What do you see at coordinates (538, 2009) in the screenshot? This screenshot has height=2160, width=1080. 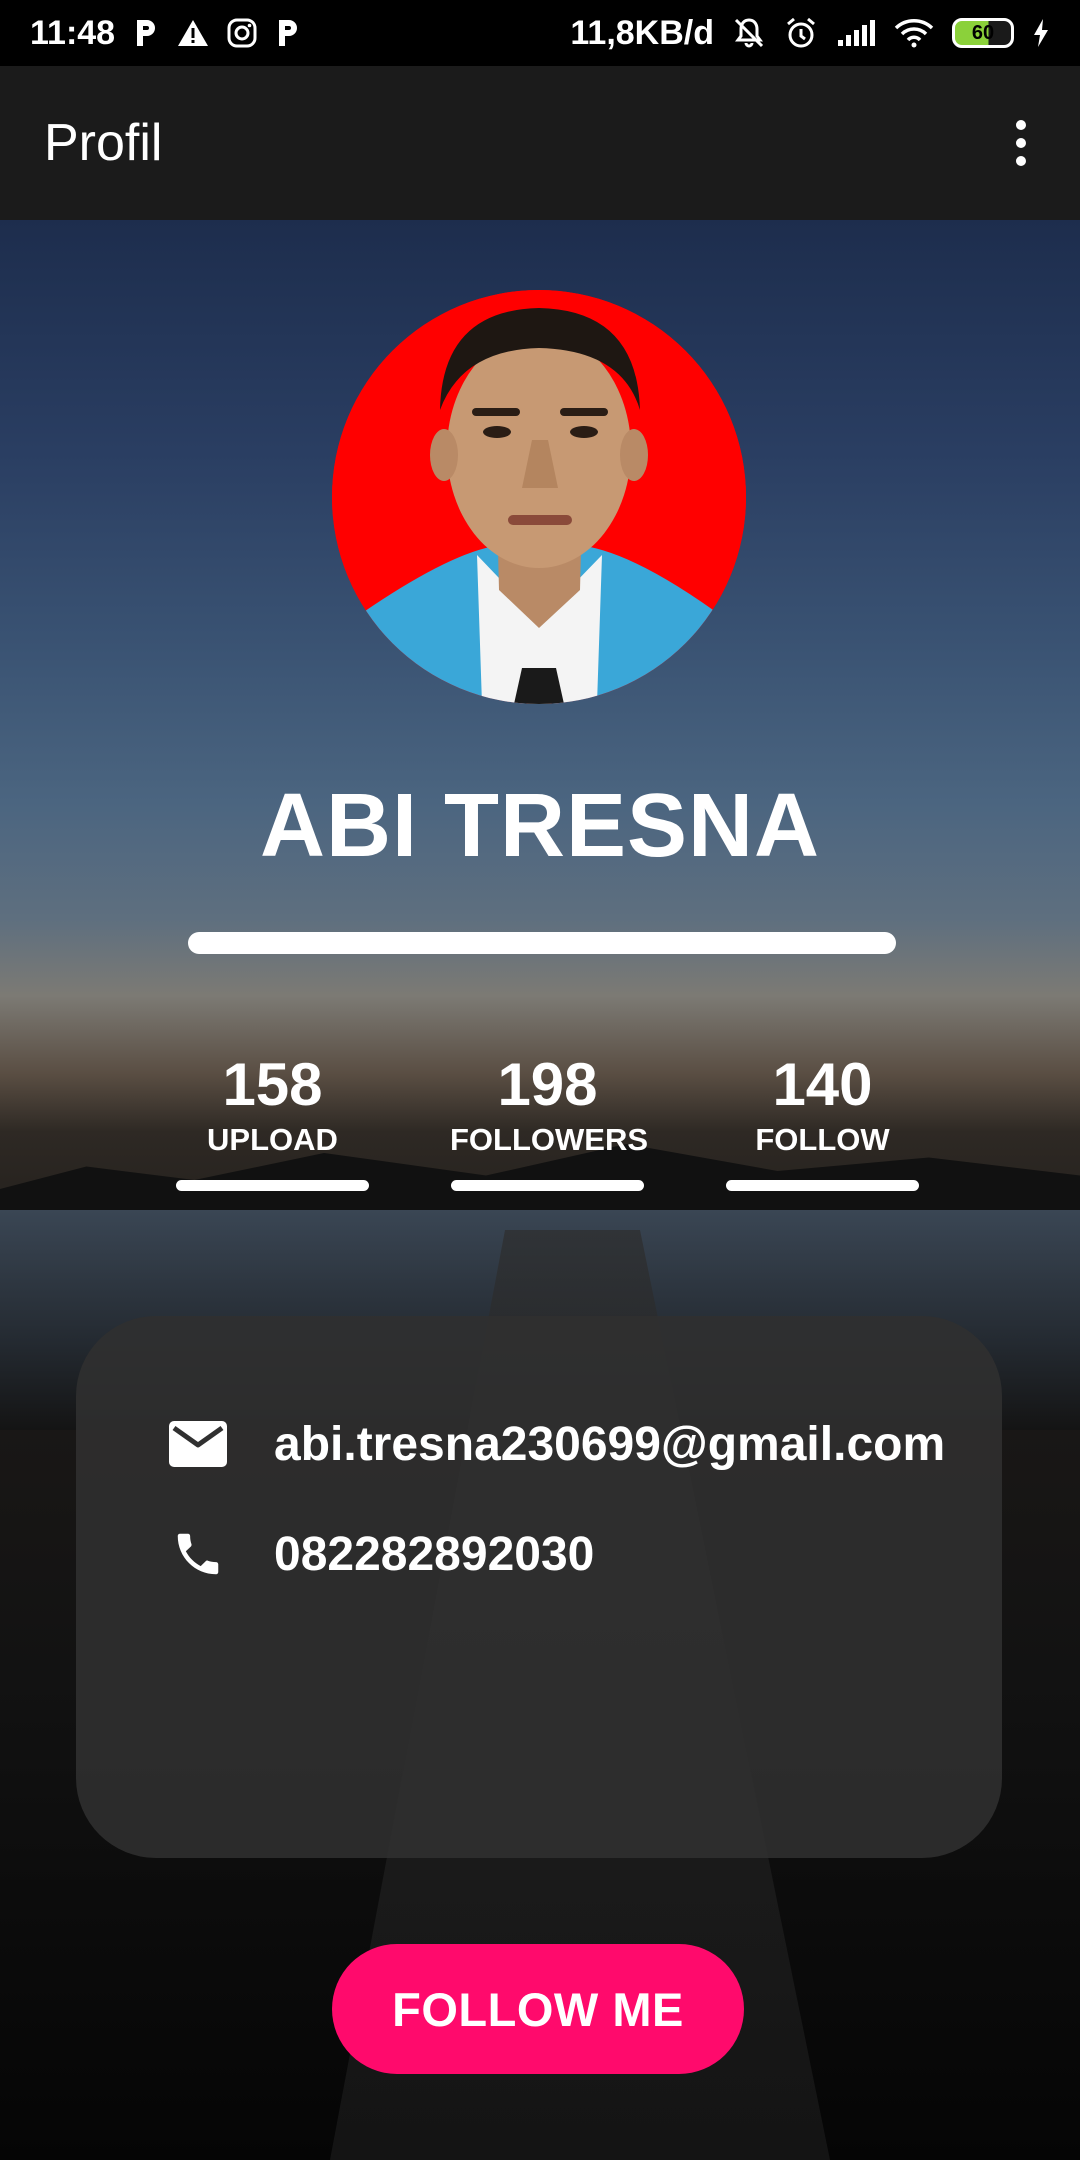 I see `follow-me-button: FOLLOW ME` at bounding box center [538, 2009].